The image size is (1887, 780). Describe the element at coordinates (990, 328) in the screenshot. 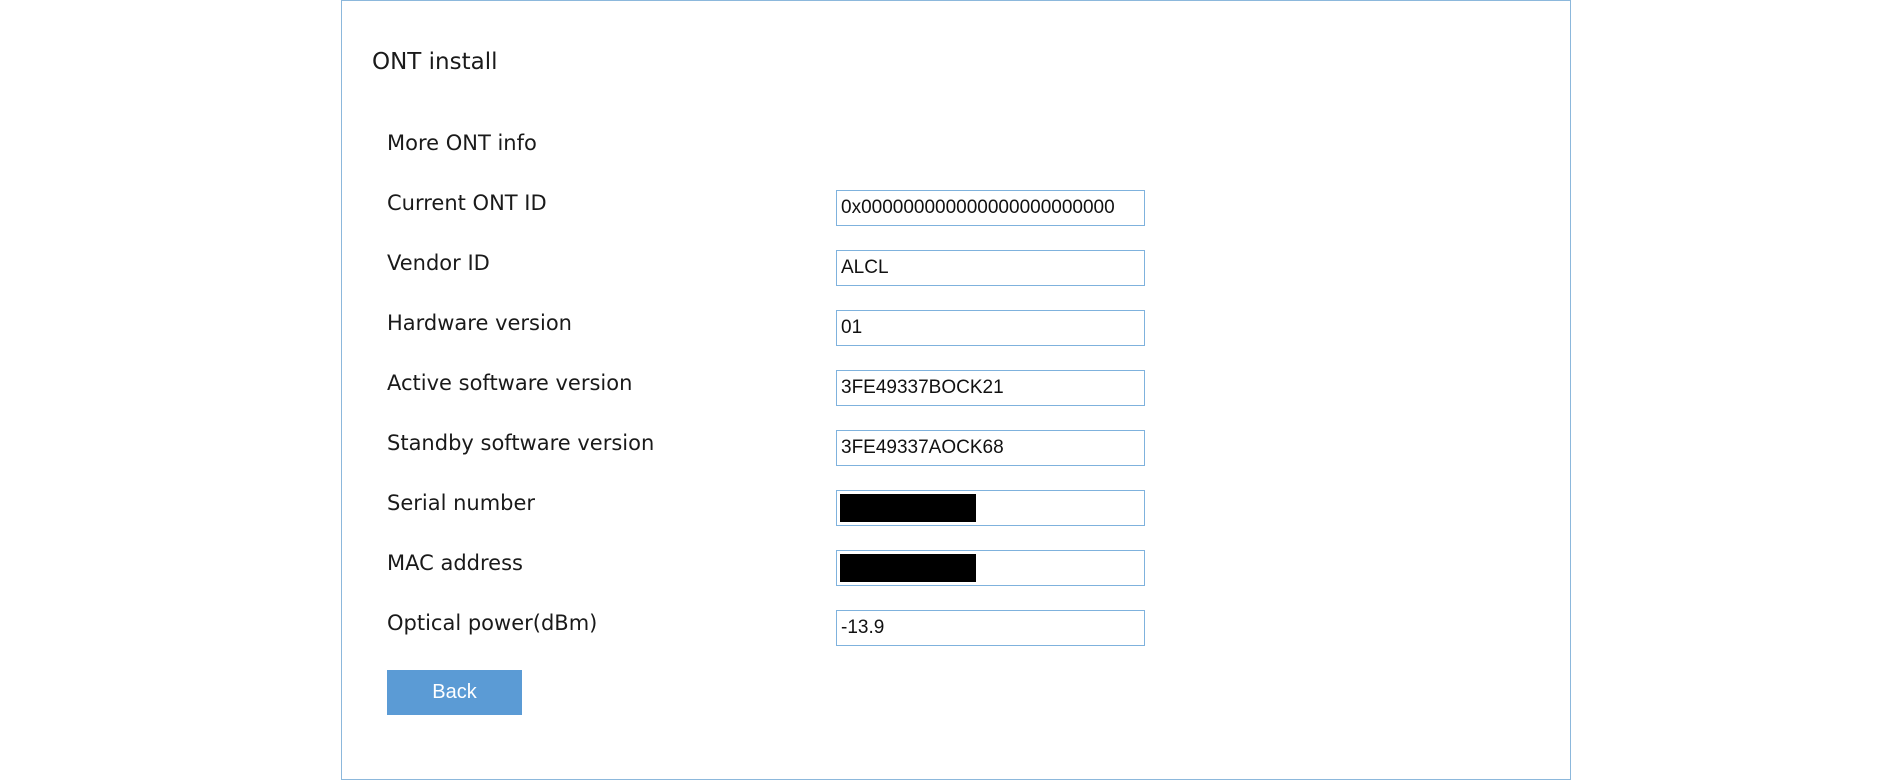

I see `hardware-version-field: 01` at that location.